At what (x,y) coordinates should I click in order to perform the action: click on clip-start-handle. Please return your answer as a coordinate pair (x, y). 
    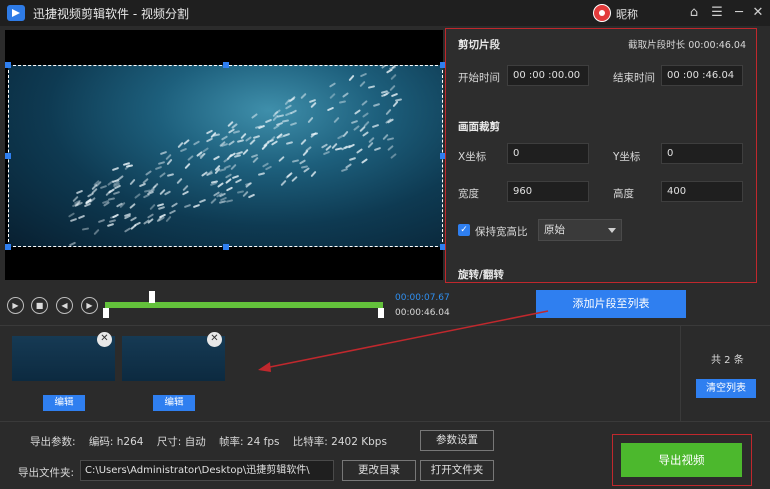
    Looking at the image, I should click on (106, 313).